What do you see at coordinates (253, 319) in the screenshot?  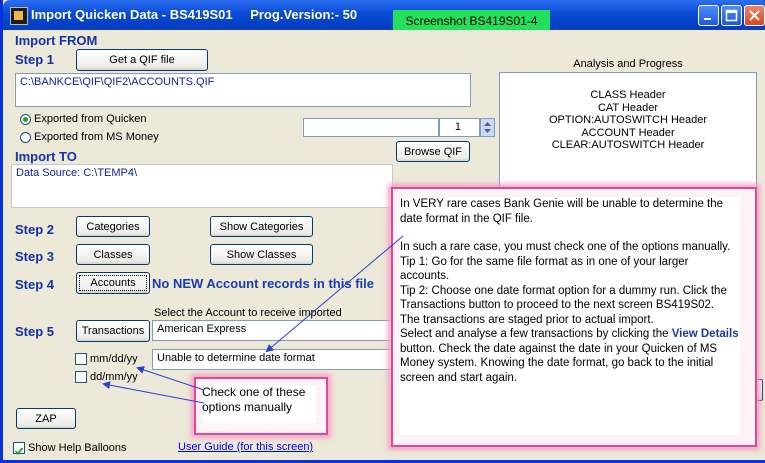 I see `callout-arrows` at bounding box center [253, 319].